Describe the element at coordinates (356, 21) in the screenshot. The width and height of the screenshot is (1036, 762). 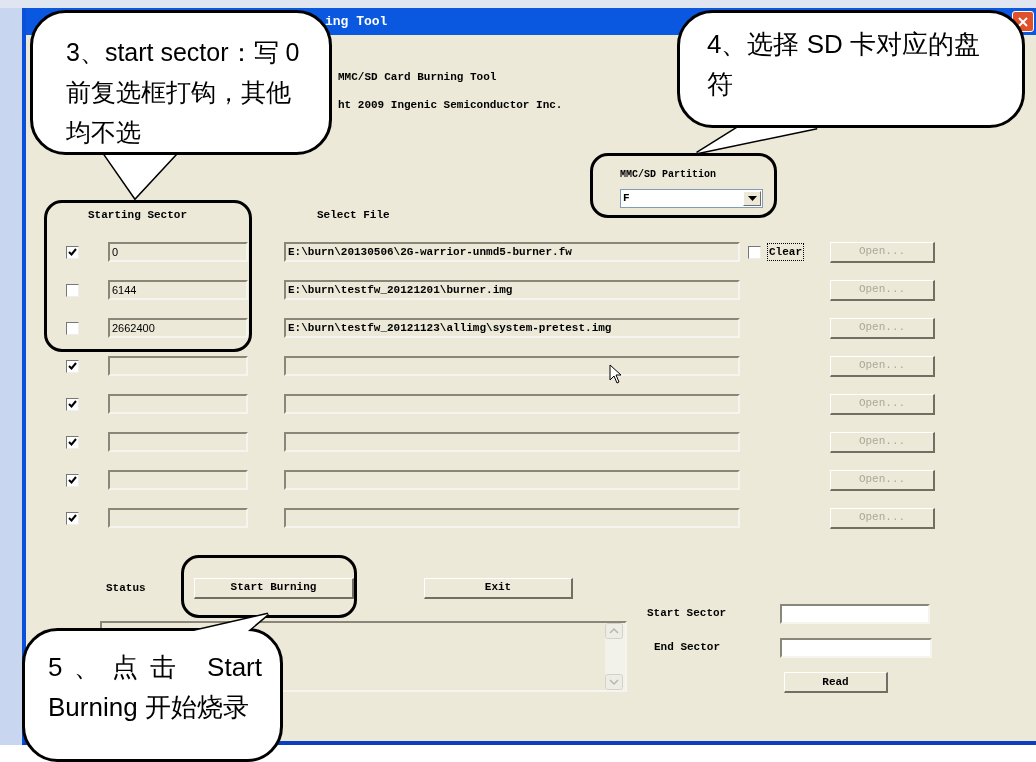
I see `window-title: ing Tool` at that location.